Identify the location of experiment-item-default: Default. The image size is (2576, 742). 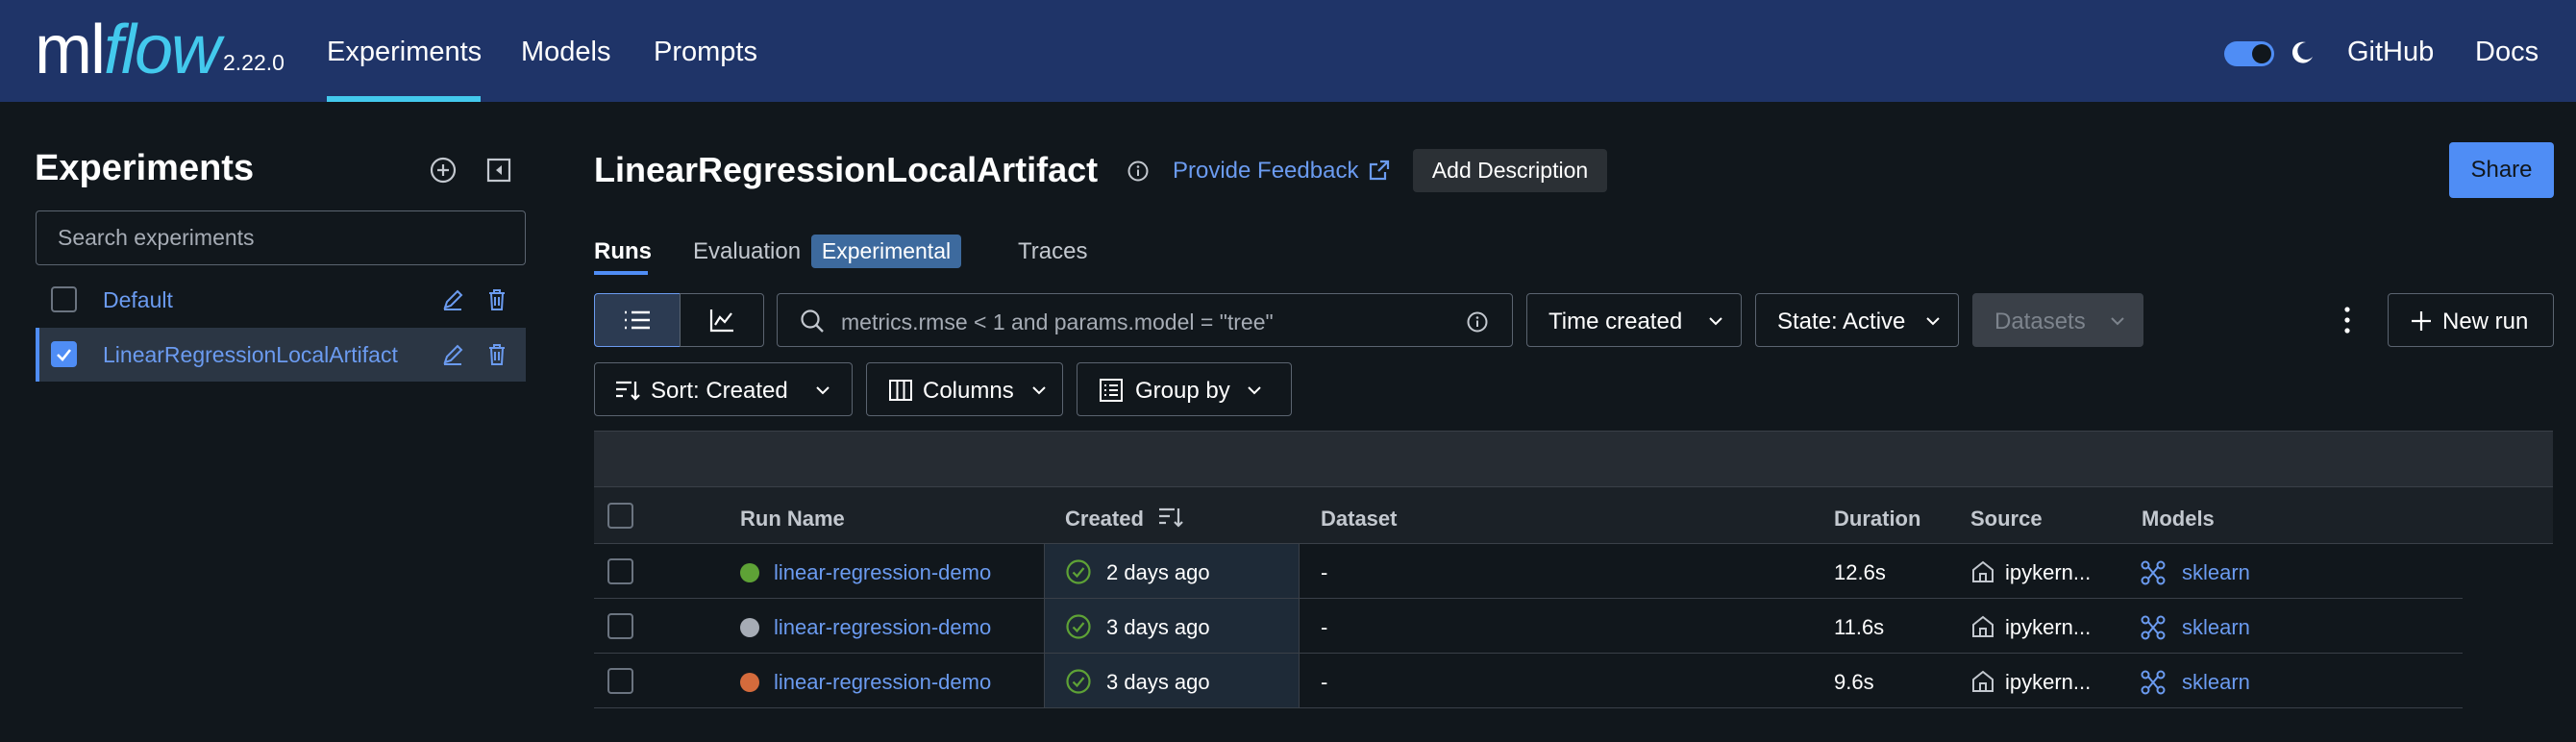
(281, 300).